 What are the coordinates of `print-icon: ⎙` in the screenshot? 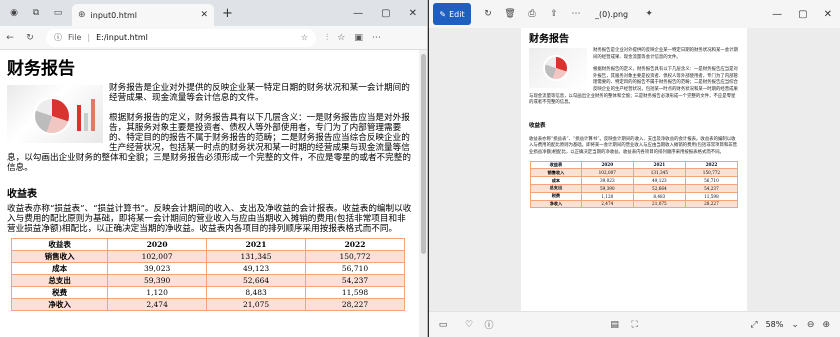 It's located at (532, 14).